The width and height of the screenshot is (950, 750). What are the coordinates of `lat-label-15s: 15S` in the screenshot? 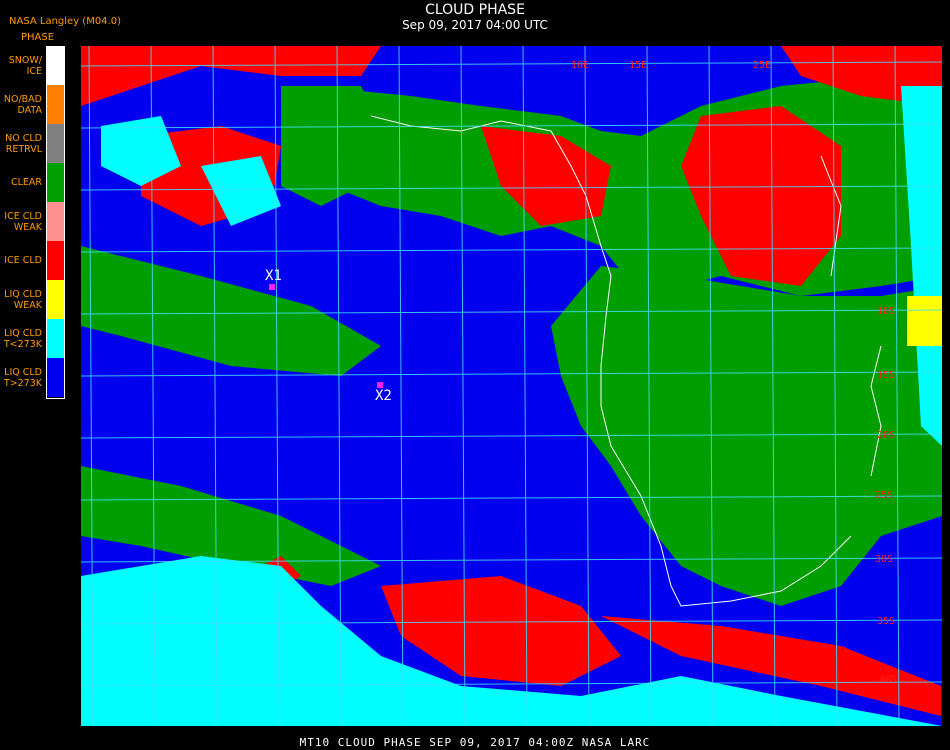 It's located at (886, 375).